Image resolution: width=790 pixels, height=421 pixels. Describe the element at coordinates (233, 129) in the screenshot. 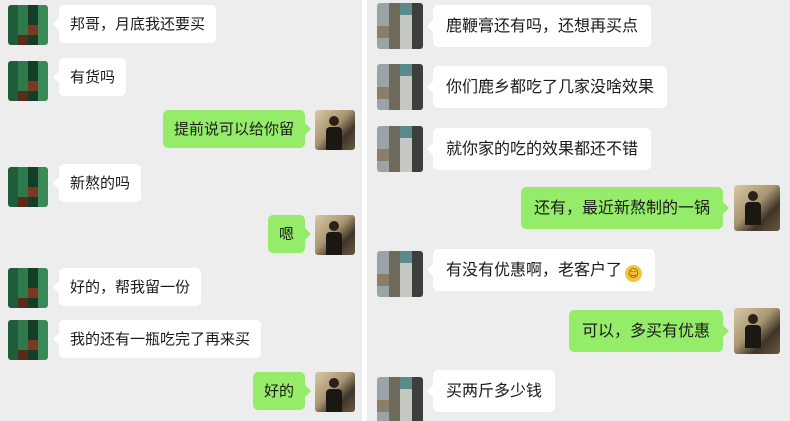

I see `message-text: 提前说可以给你留` at that location.